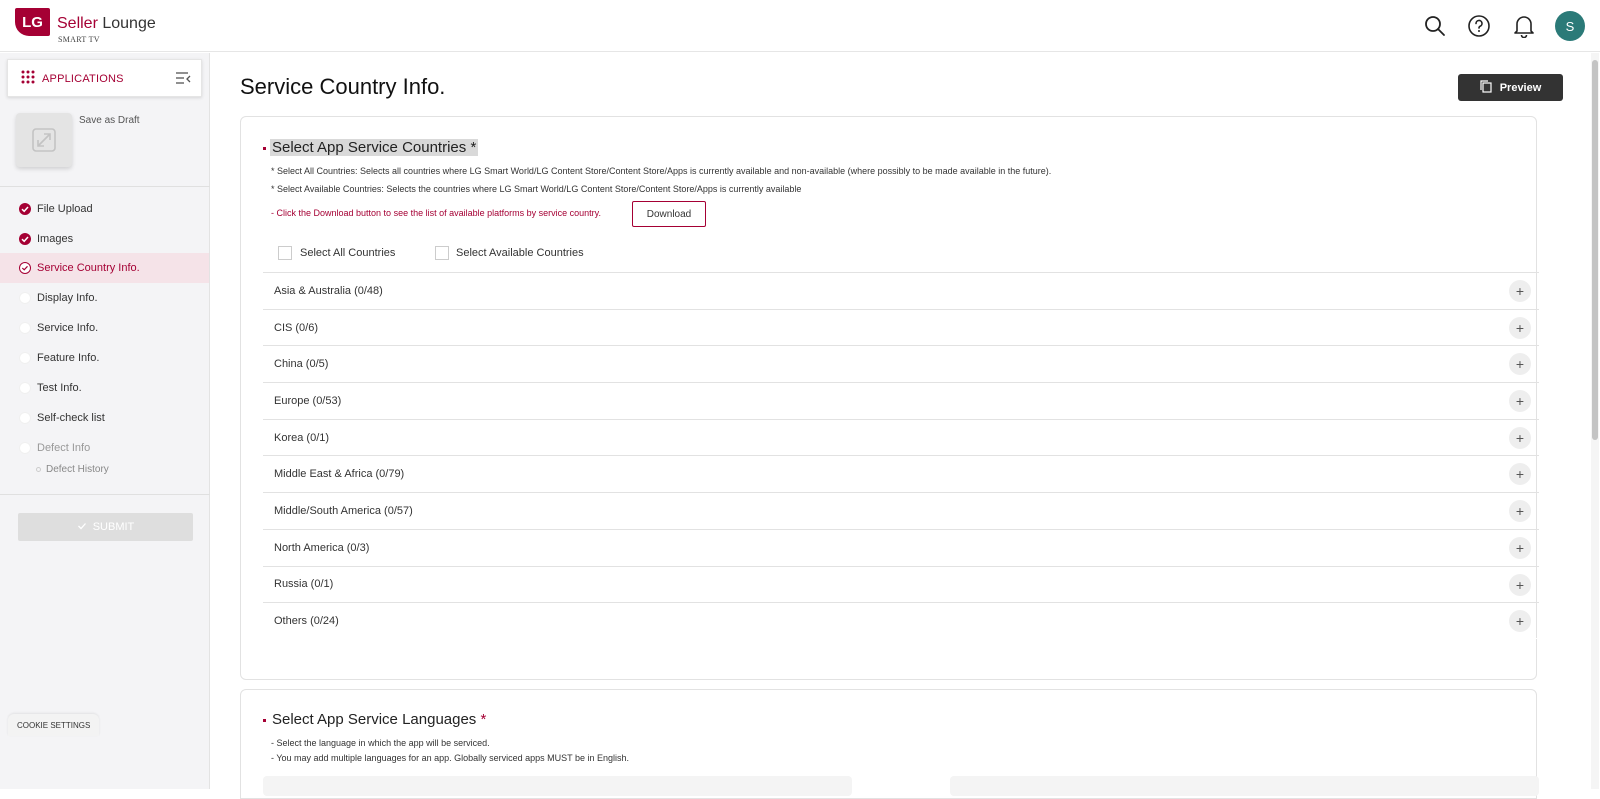 The image size is (1600, 799). Describe the element at coordinates (129, 23) in the screenshot. I see `brand-secondary: Lounge` at that location.